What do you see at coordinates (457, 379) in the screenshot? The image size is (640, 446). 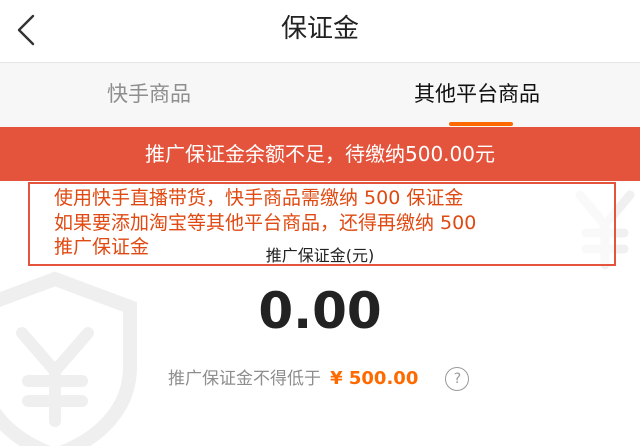 I see `question-circle-icon: ?` at bounding box center [457, 379].